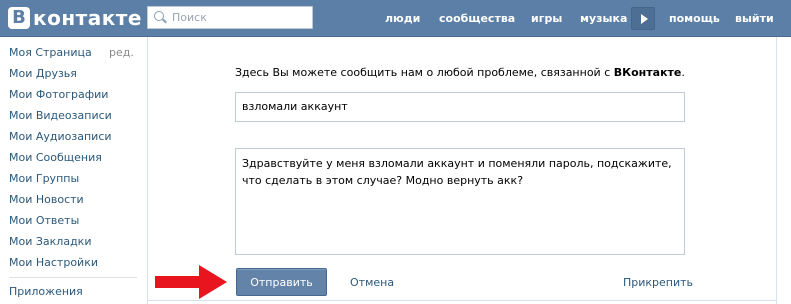 This screenshot has width=791, height=304. What do you see at coordinates (546, 18) in the screenshot?
I see `nav-games: игры` at bounding box center [546, 18].